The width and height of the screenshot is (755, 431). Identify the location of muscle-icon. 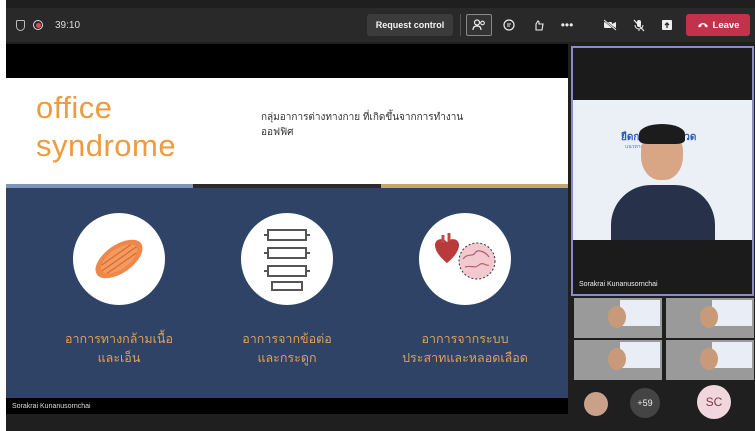
(119, 259).